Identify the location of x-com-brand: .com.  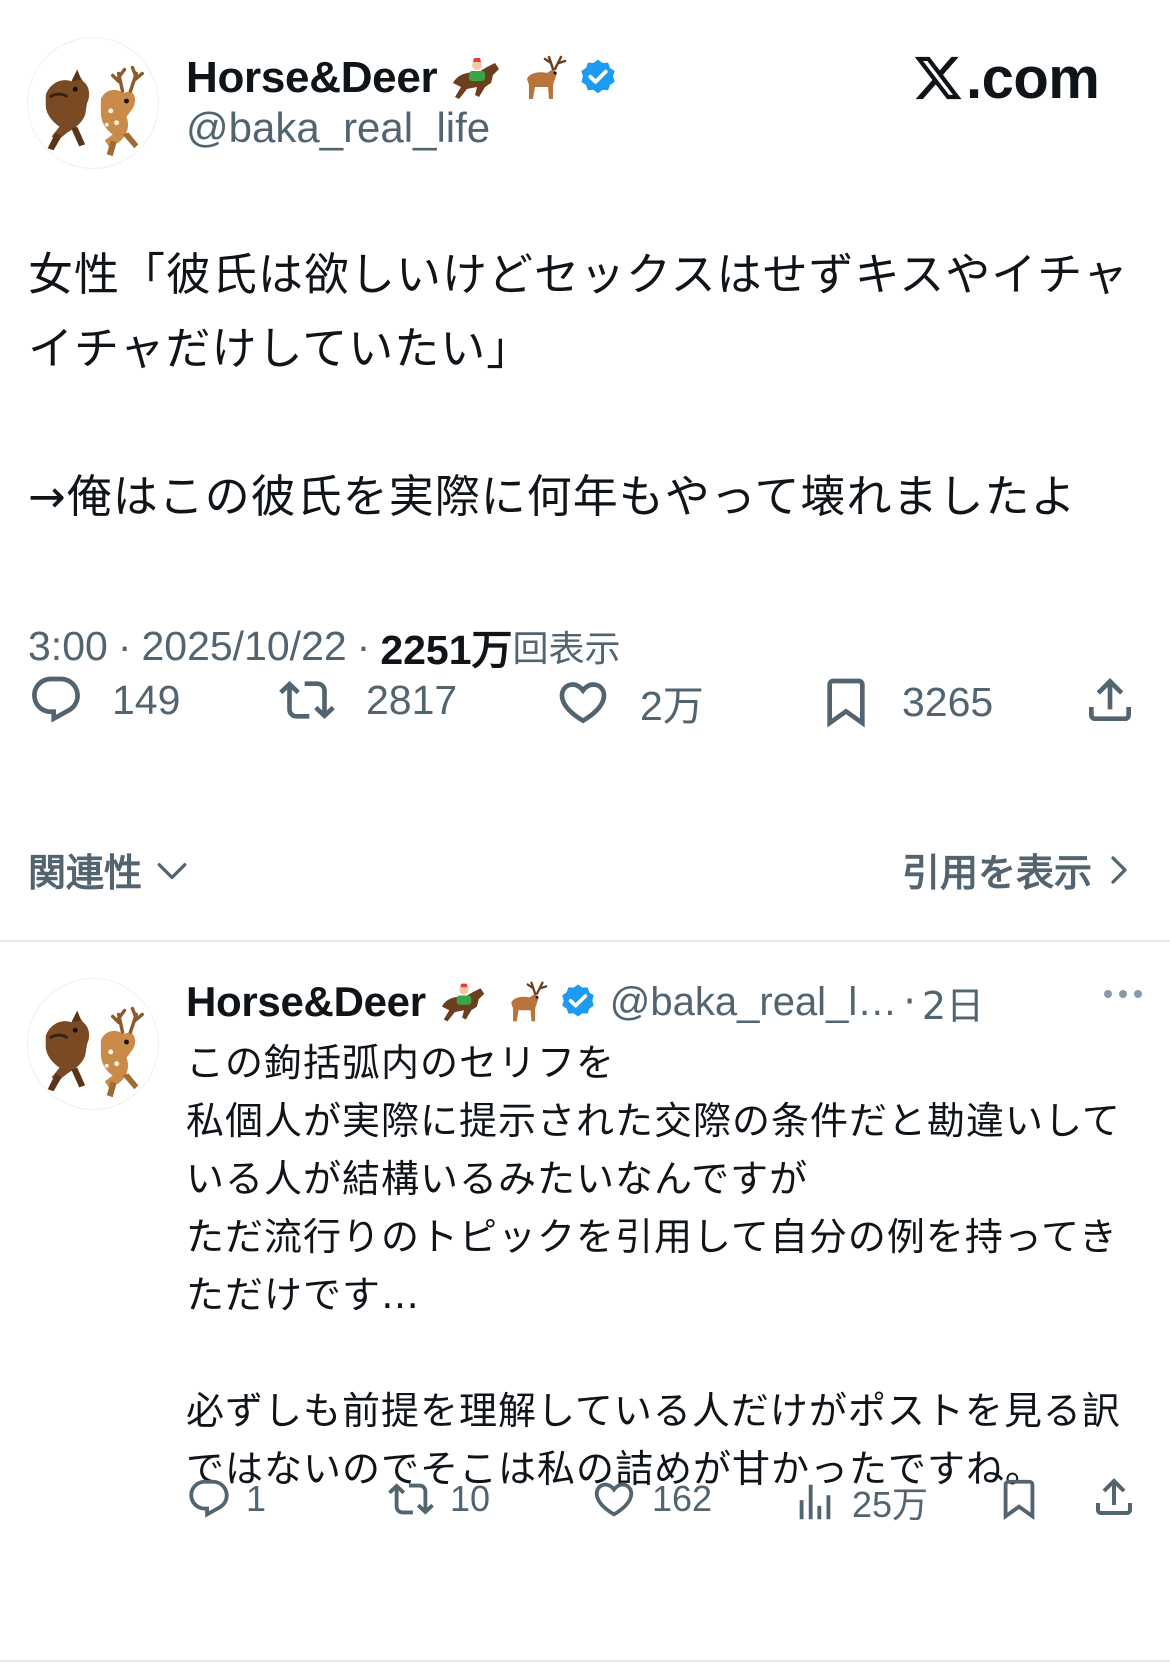
(1006, 78).